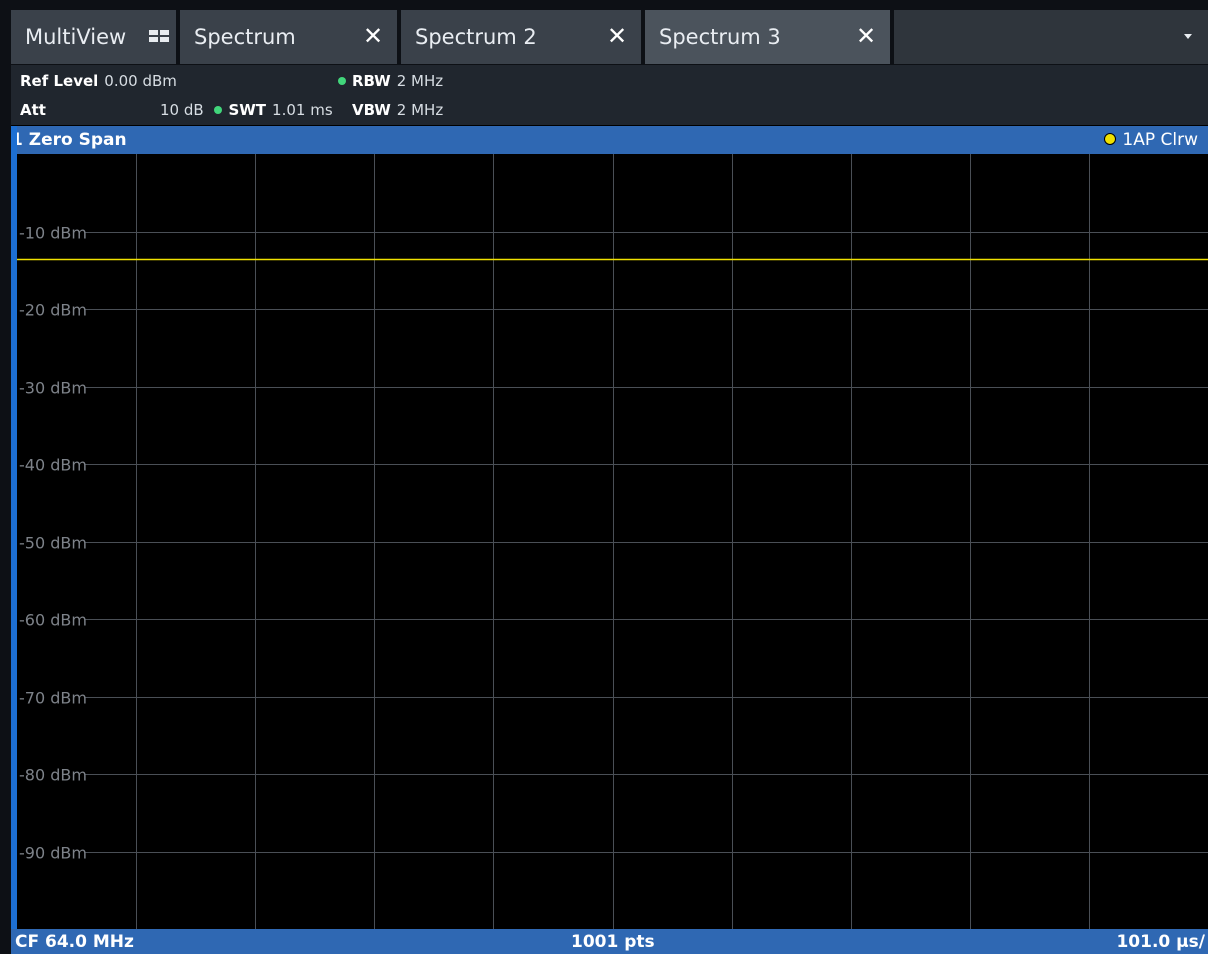 The image size is (1208, 954). What do you see at coordinates (476, 37) in the screenshot?
I see `tab-label: Spectrum 2` at bounding box center [476, 37].